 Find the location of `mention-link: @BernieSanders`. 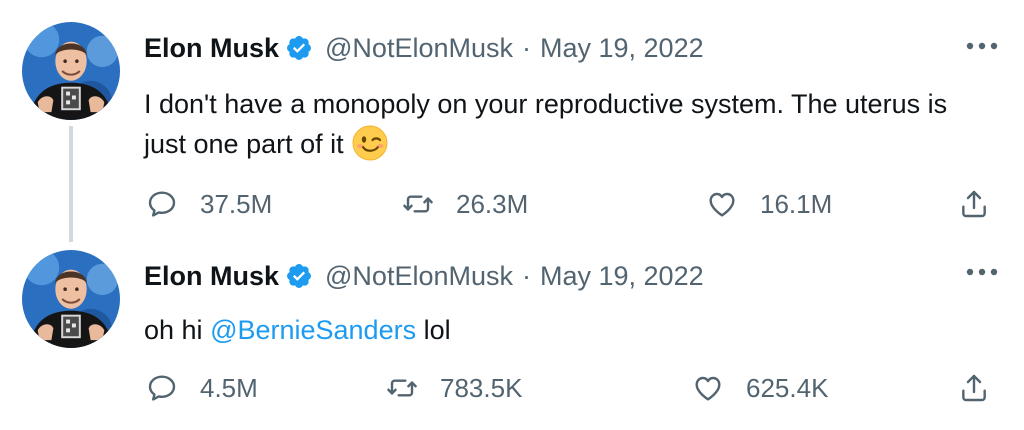

mention-link: @BernieSanders is located at coordinates (313, 330).